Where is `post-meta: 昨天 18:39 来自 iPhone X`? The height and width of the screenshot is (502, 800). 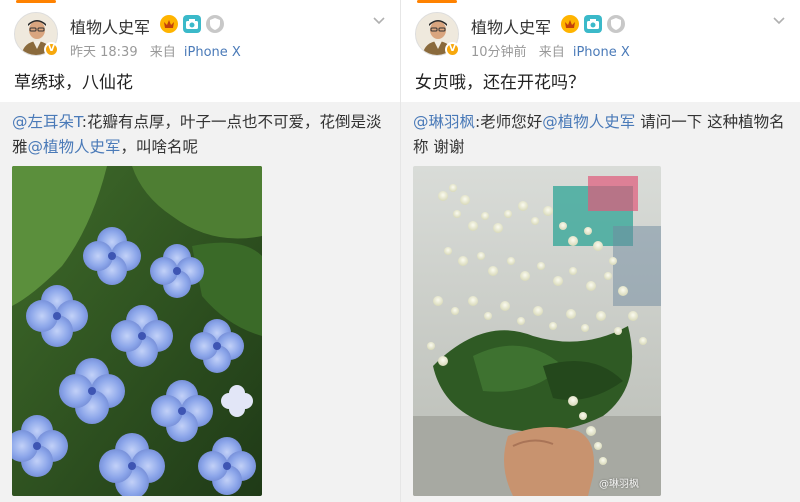 post-meta: 昨天 18:39 来自 iPhone X is located at coordinates (155, 50).